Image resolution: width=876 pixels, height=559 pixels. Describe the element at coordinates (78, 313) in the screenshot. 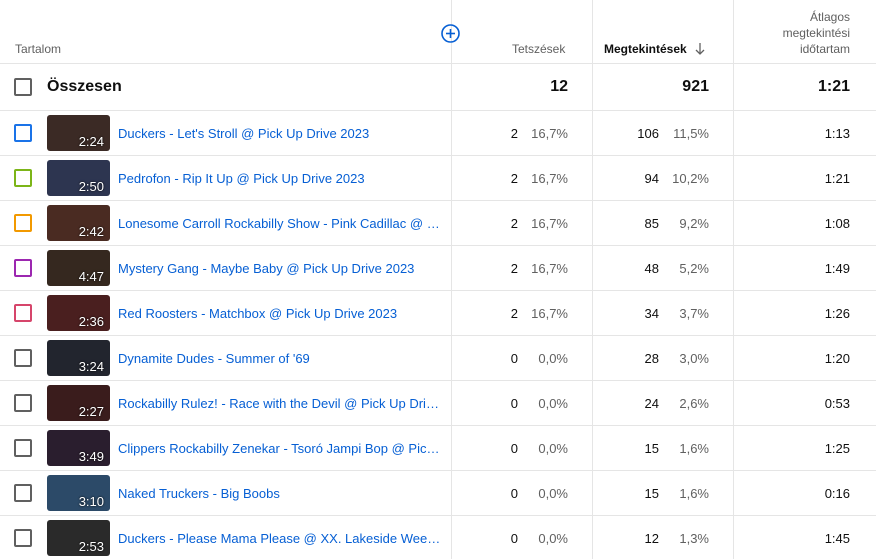

I see `video-thumbnail: 2:36` at that location.